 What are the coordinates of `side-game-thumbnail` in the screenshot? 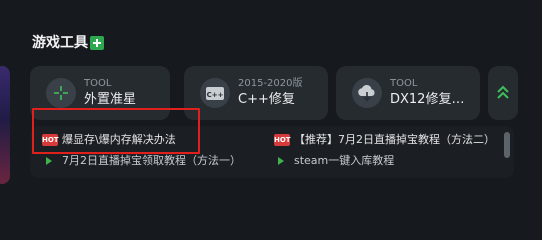 It's located at (5, 125).